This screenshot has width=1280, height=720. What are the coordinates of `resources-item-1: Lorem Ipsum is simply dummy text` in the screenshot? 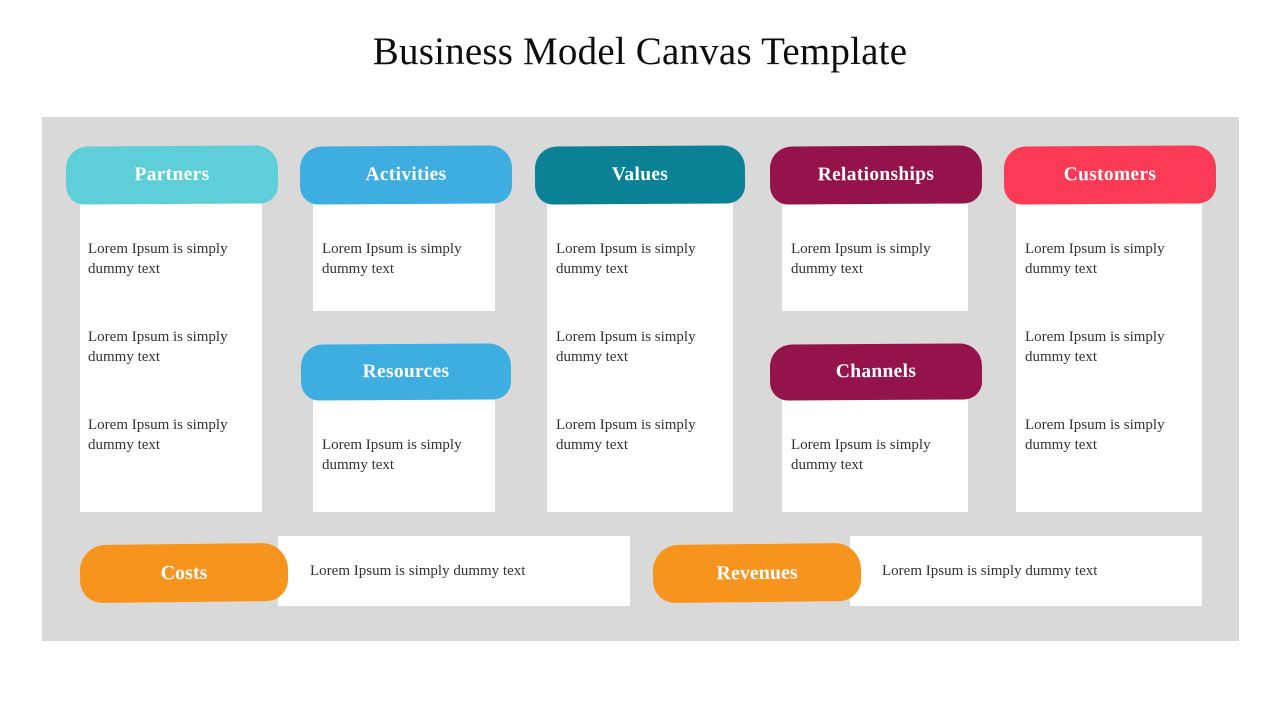 It's located at (392, 455).